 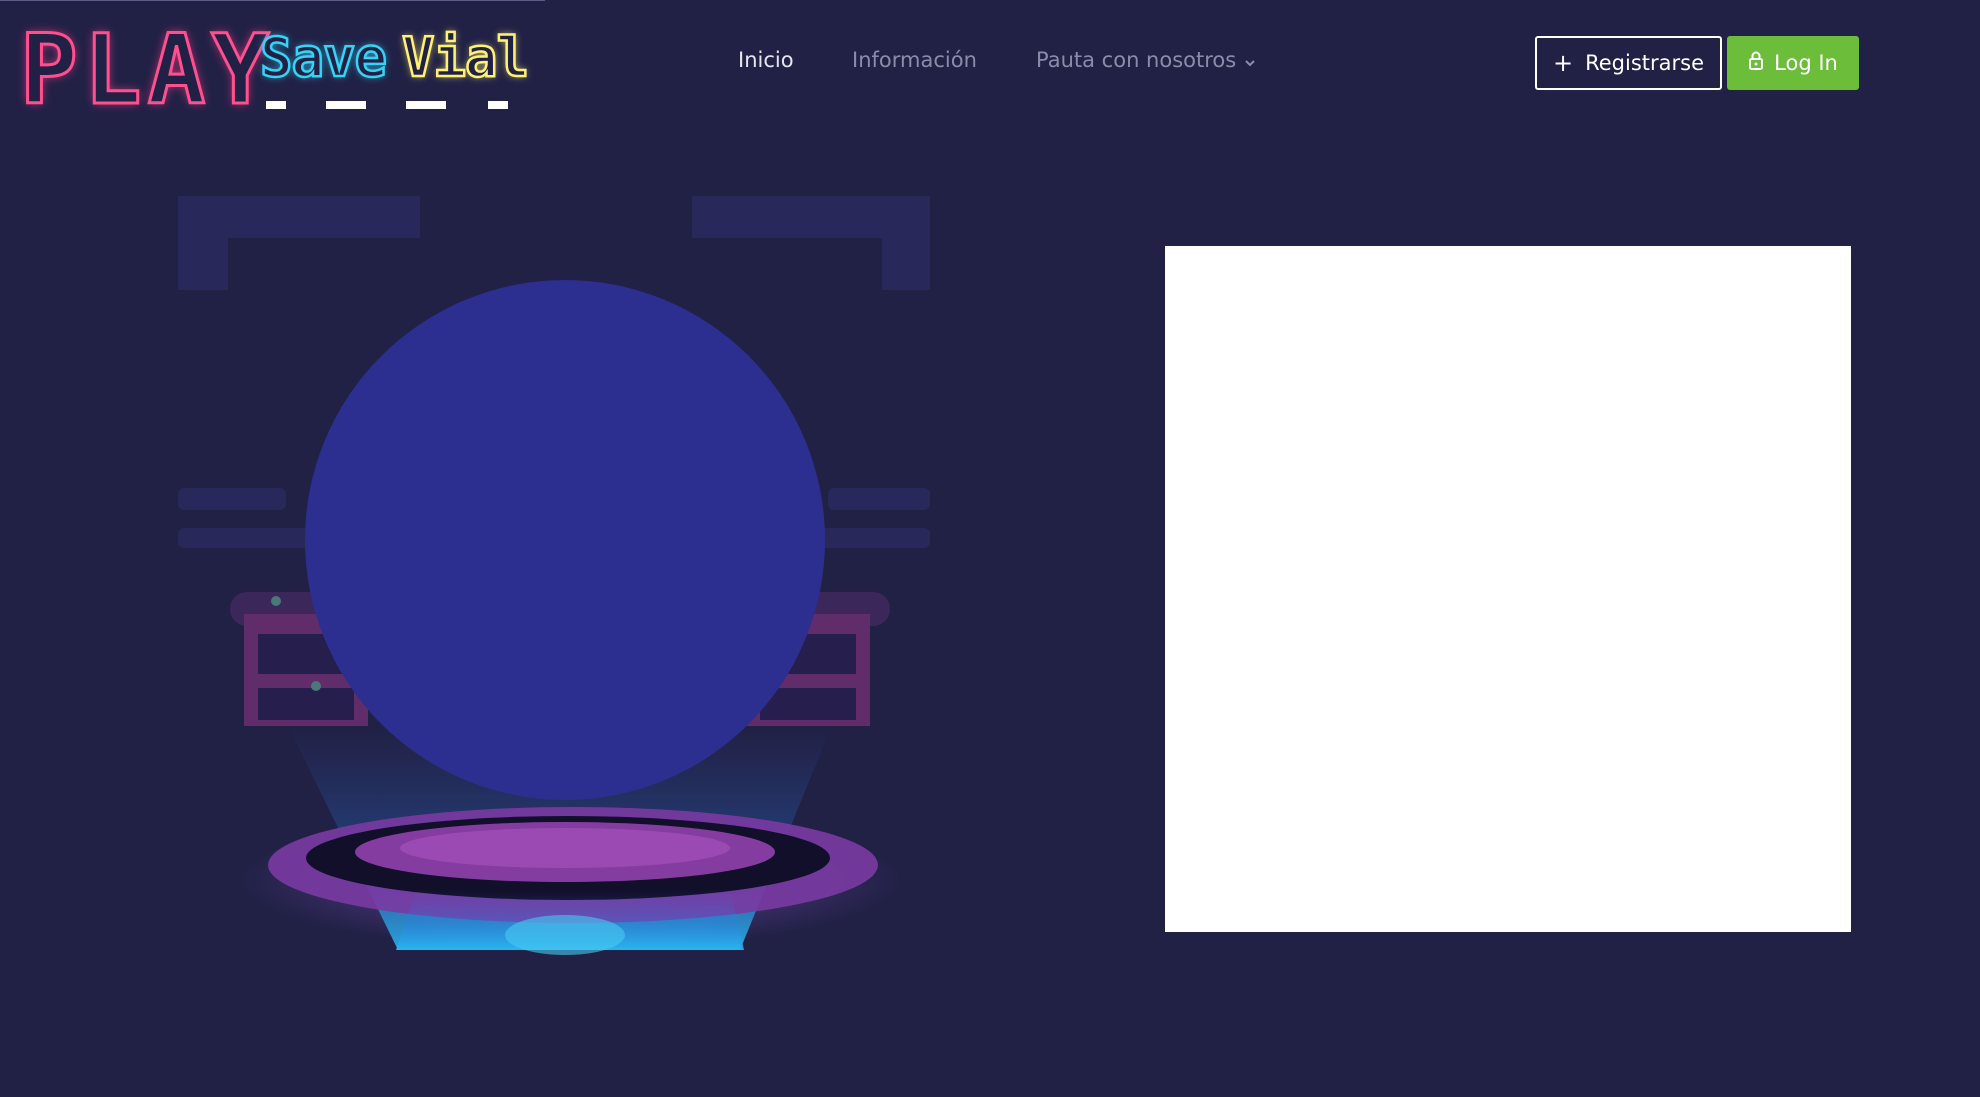 I want to click on chevron-down-icon, so click(x=1250, y=61).